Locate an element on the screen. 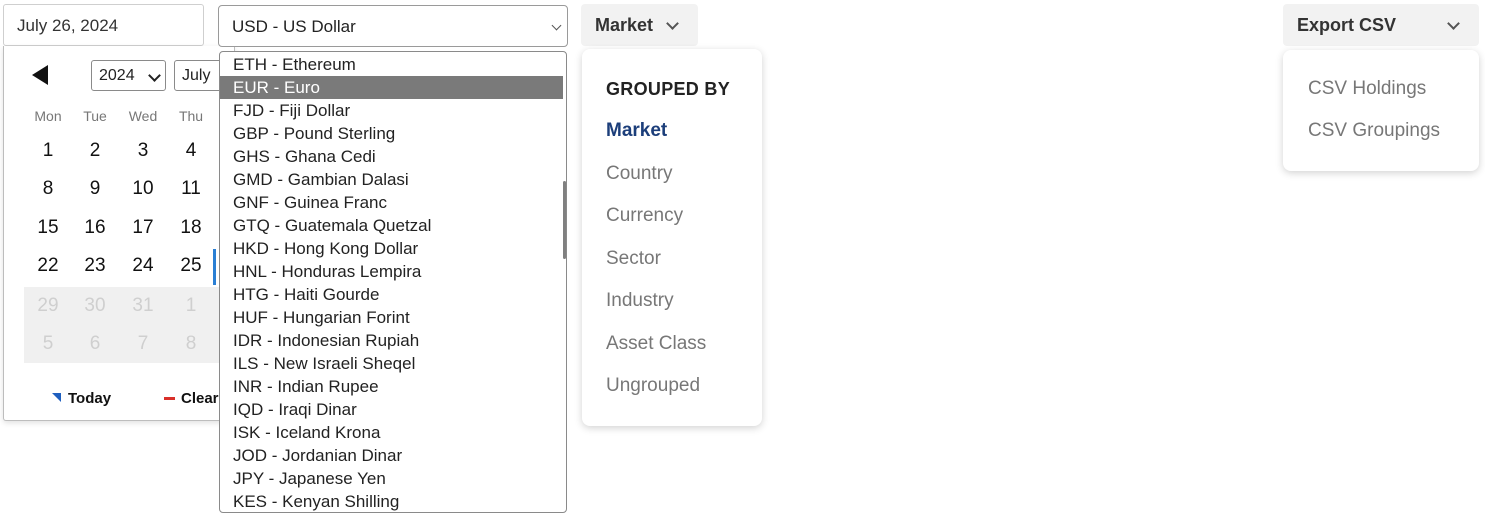  today-button: Today is located at coordinates (82, 398).